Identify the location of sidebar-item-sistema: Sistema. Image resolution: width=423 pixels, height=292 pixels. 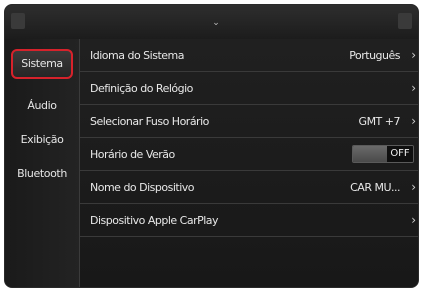
(42, 64).